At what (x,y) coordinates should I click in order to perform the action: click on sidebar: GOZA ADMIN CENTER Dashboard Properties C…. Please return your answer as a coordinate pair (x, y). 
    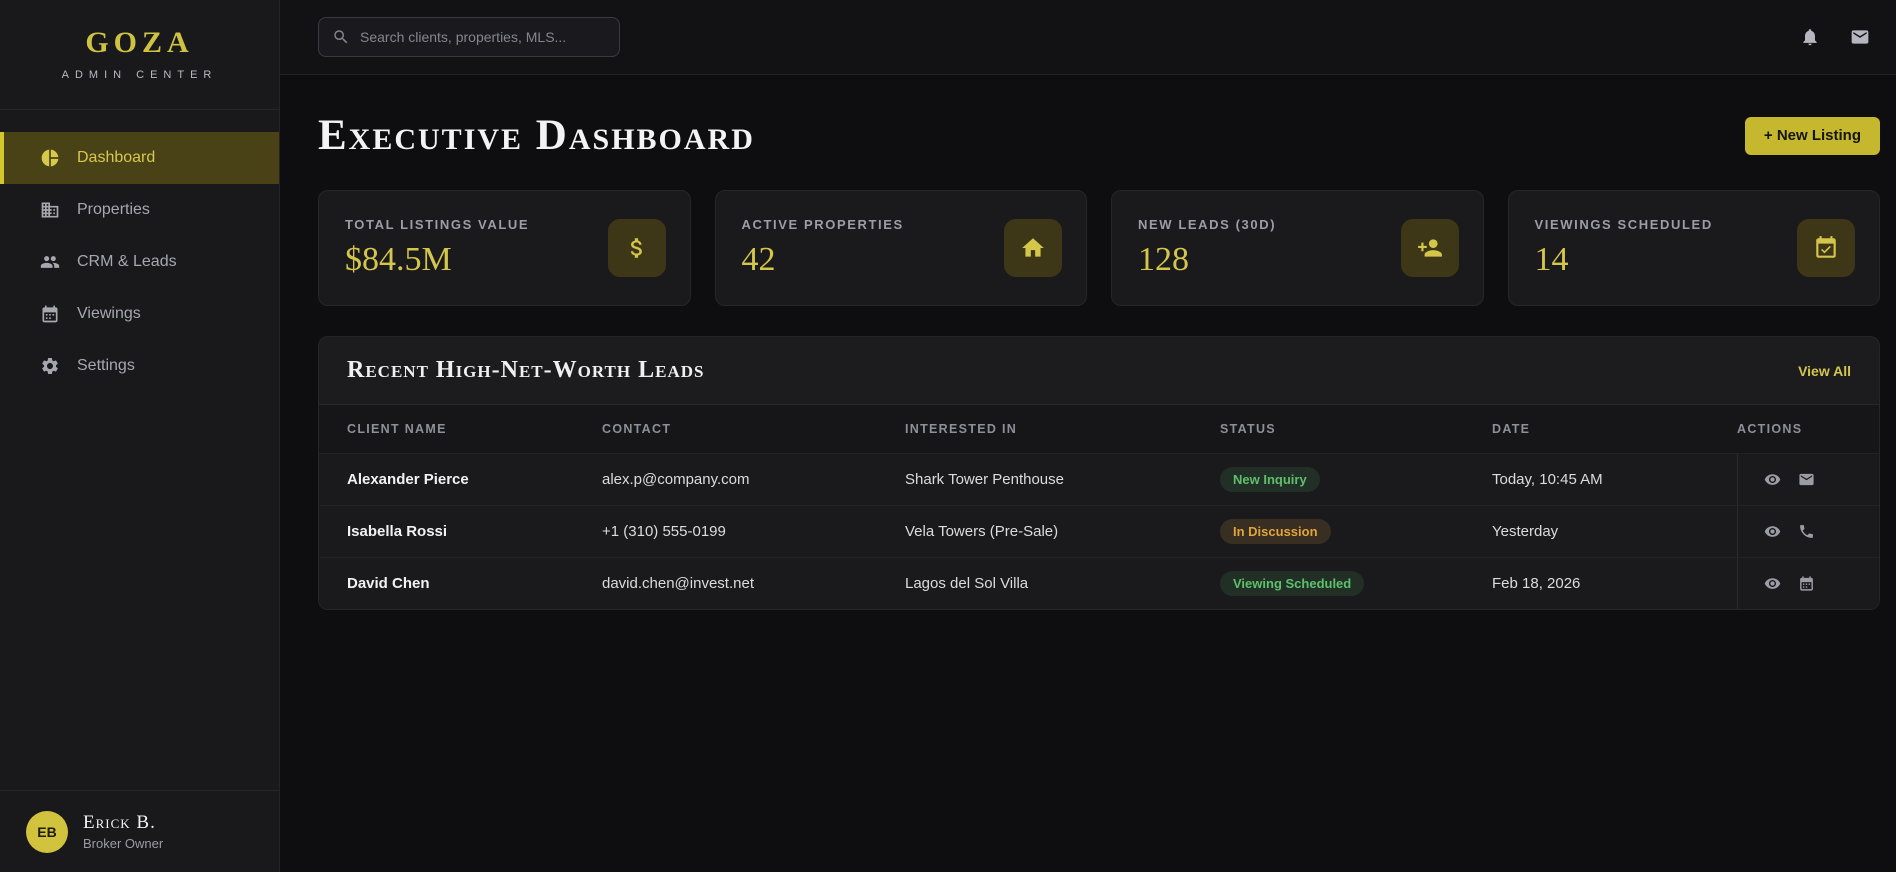
    Looking at the image, I should click on (140, 436).